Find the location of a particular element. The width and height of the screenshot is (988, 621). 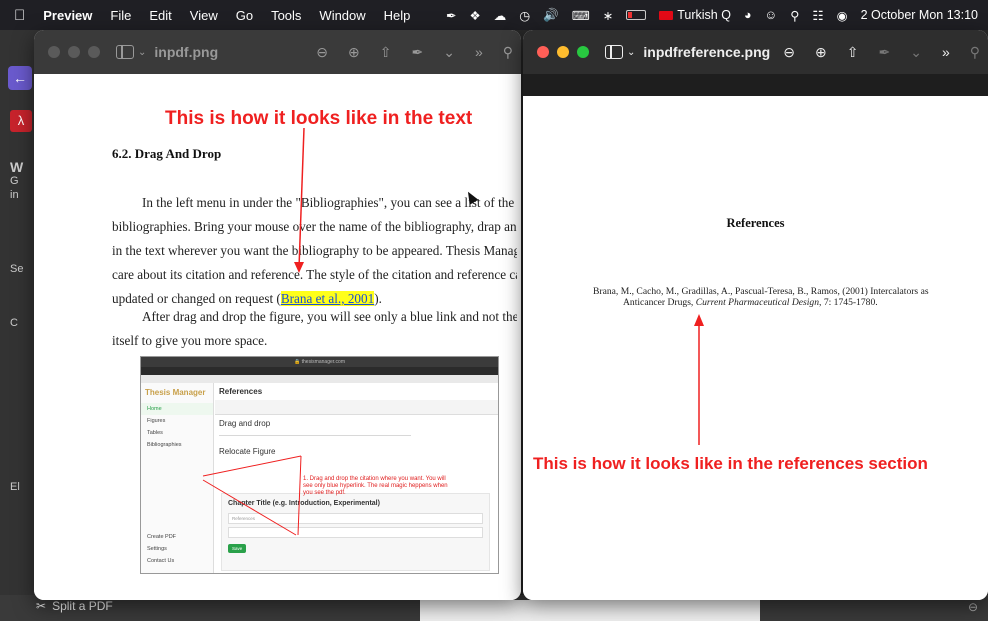

siri-icon: ◉ is located at coordinates (842, 15).